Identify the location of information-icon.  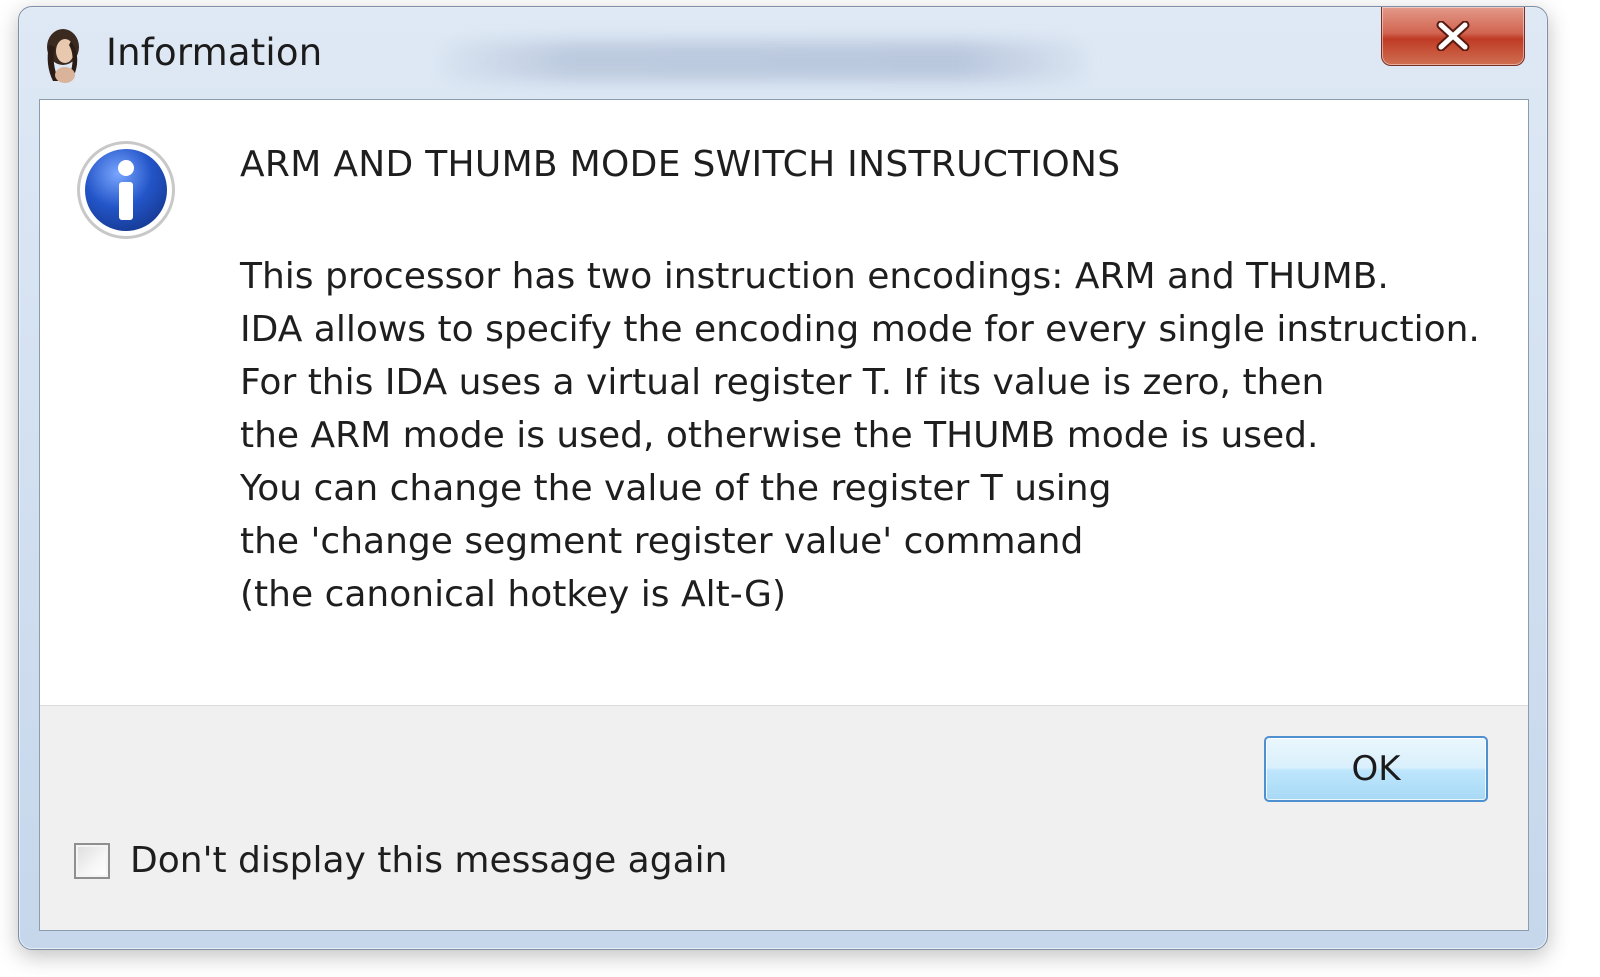
(126, 190).